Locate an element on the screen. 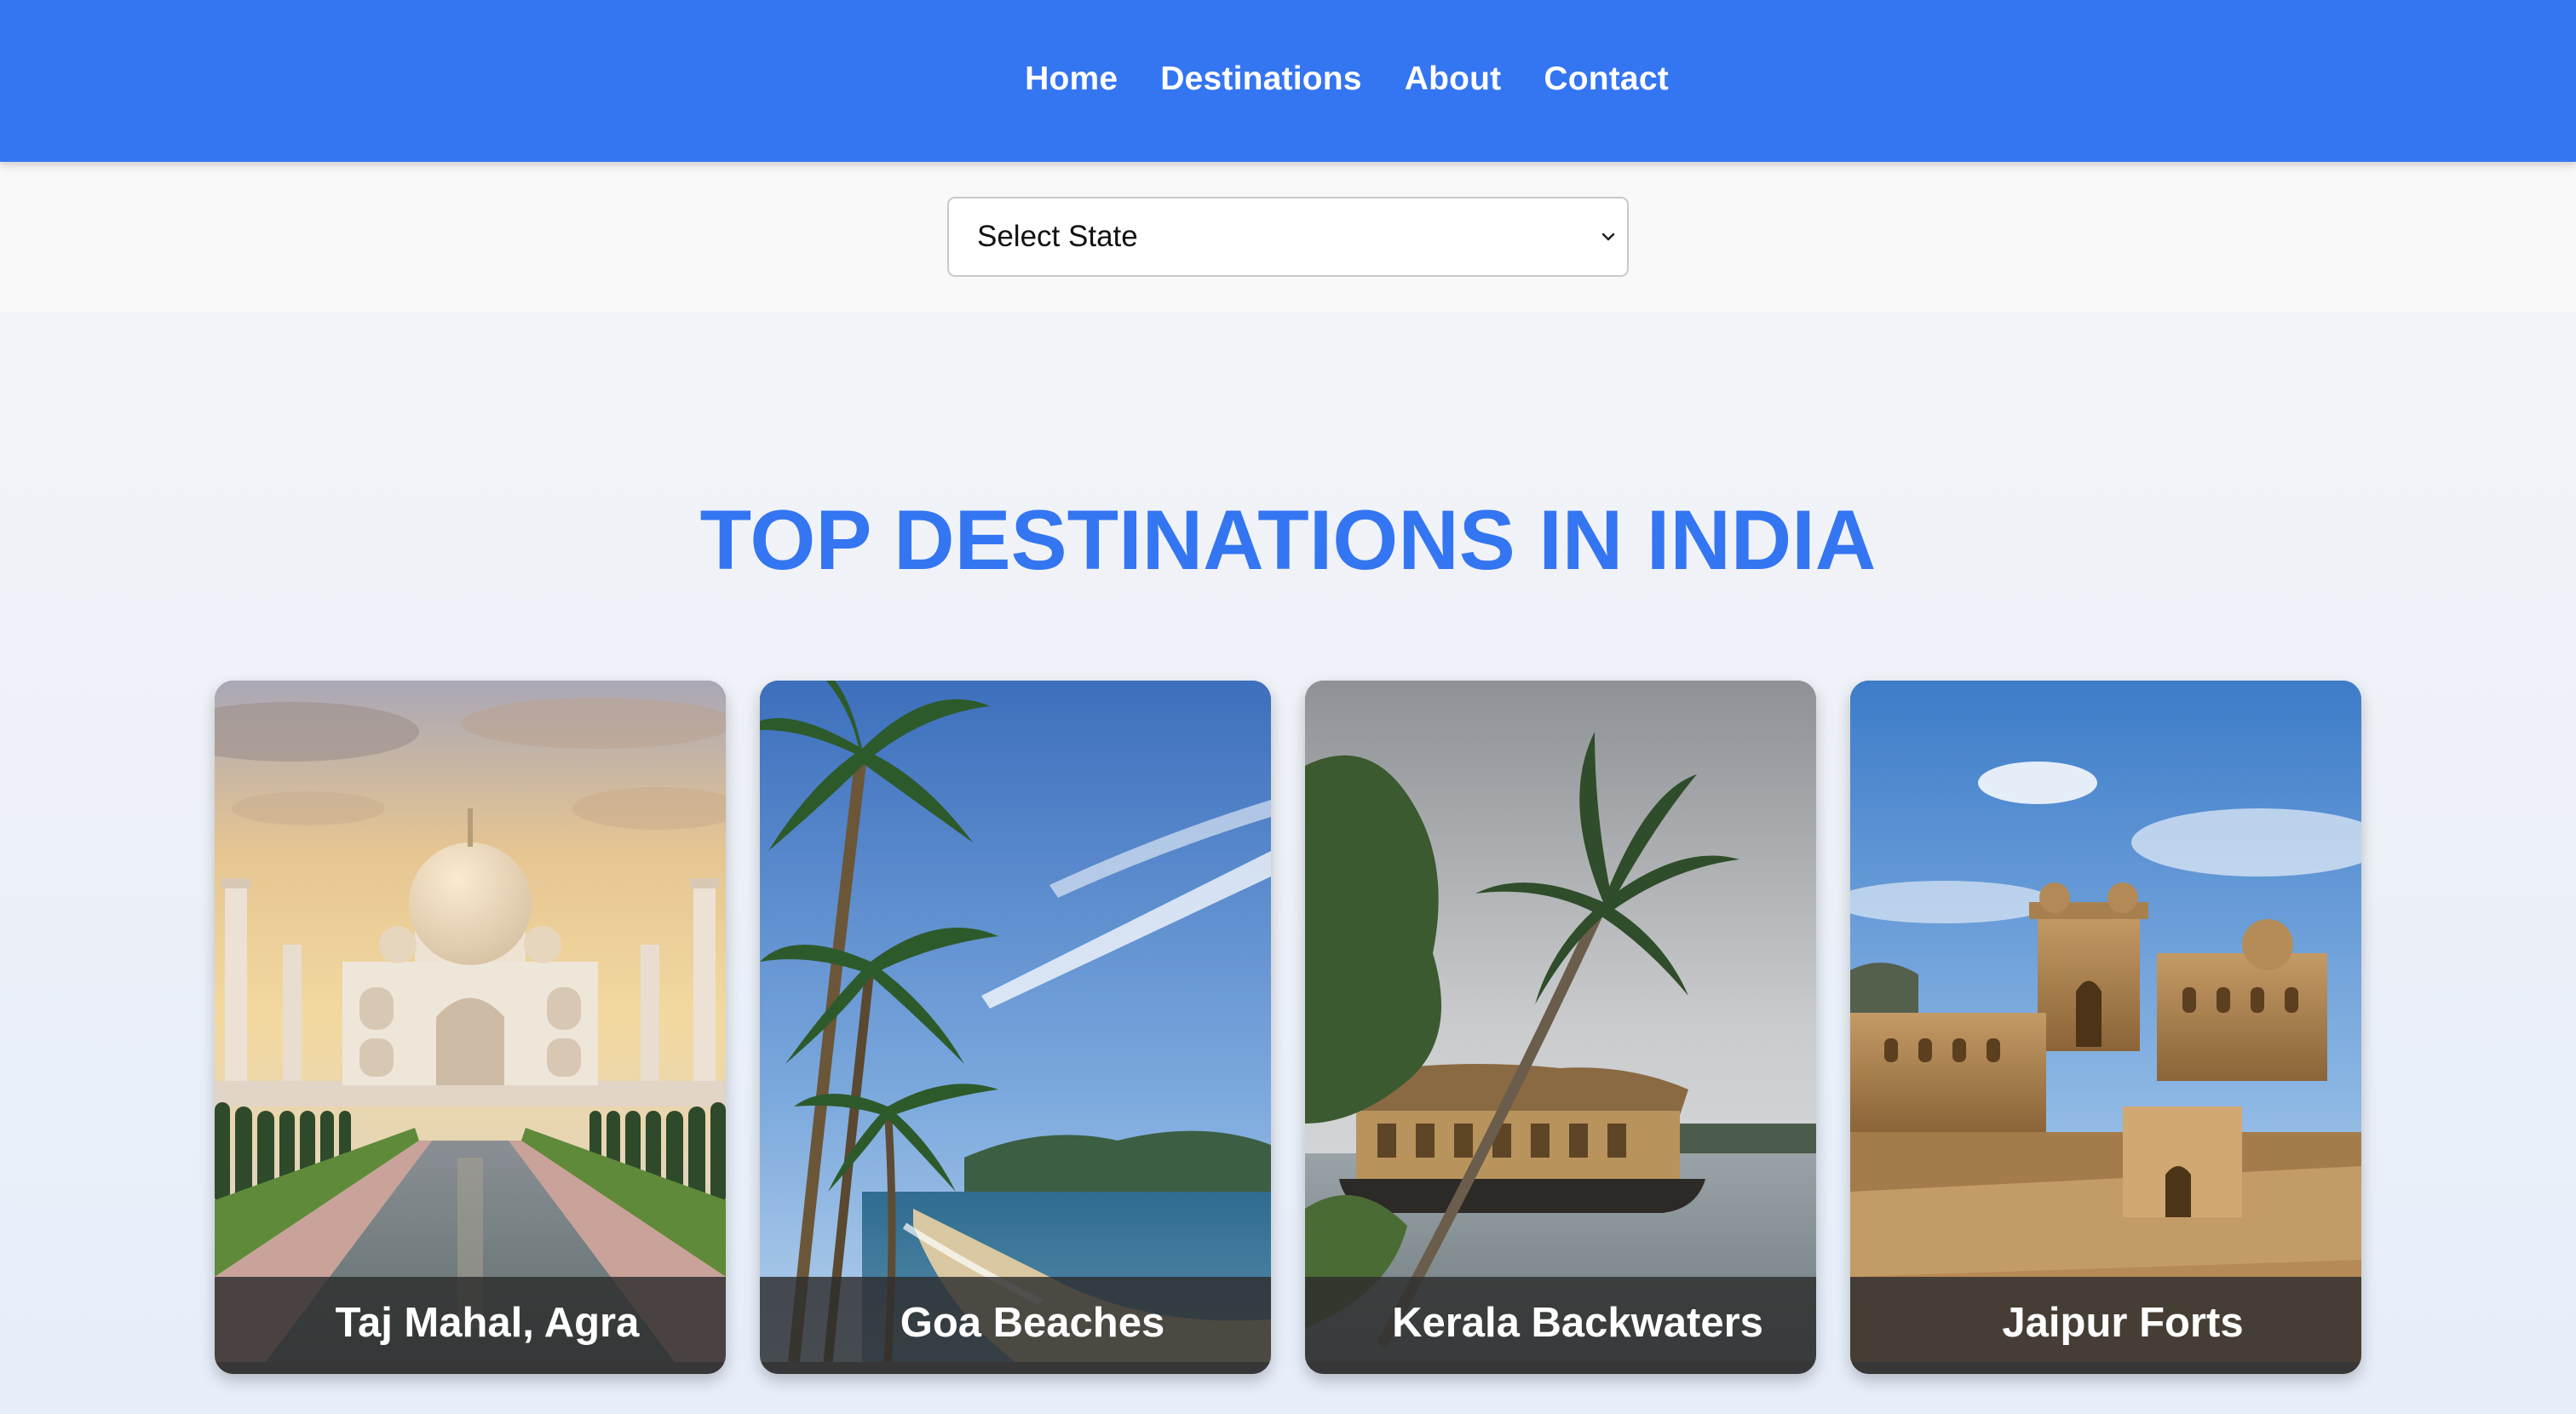 The image size is (2576, 1414). nav-item-about: About is located at coordinates (1453, 79).